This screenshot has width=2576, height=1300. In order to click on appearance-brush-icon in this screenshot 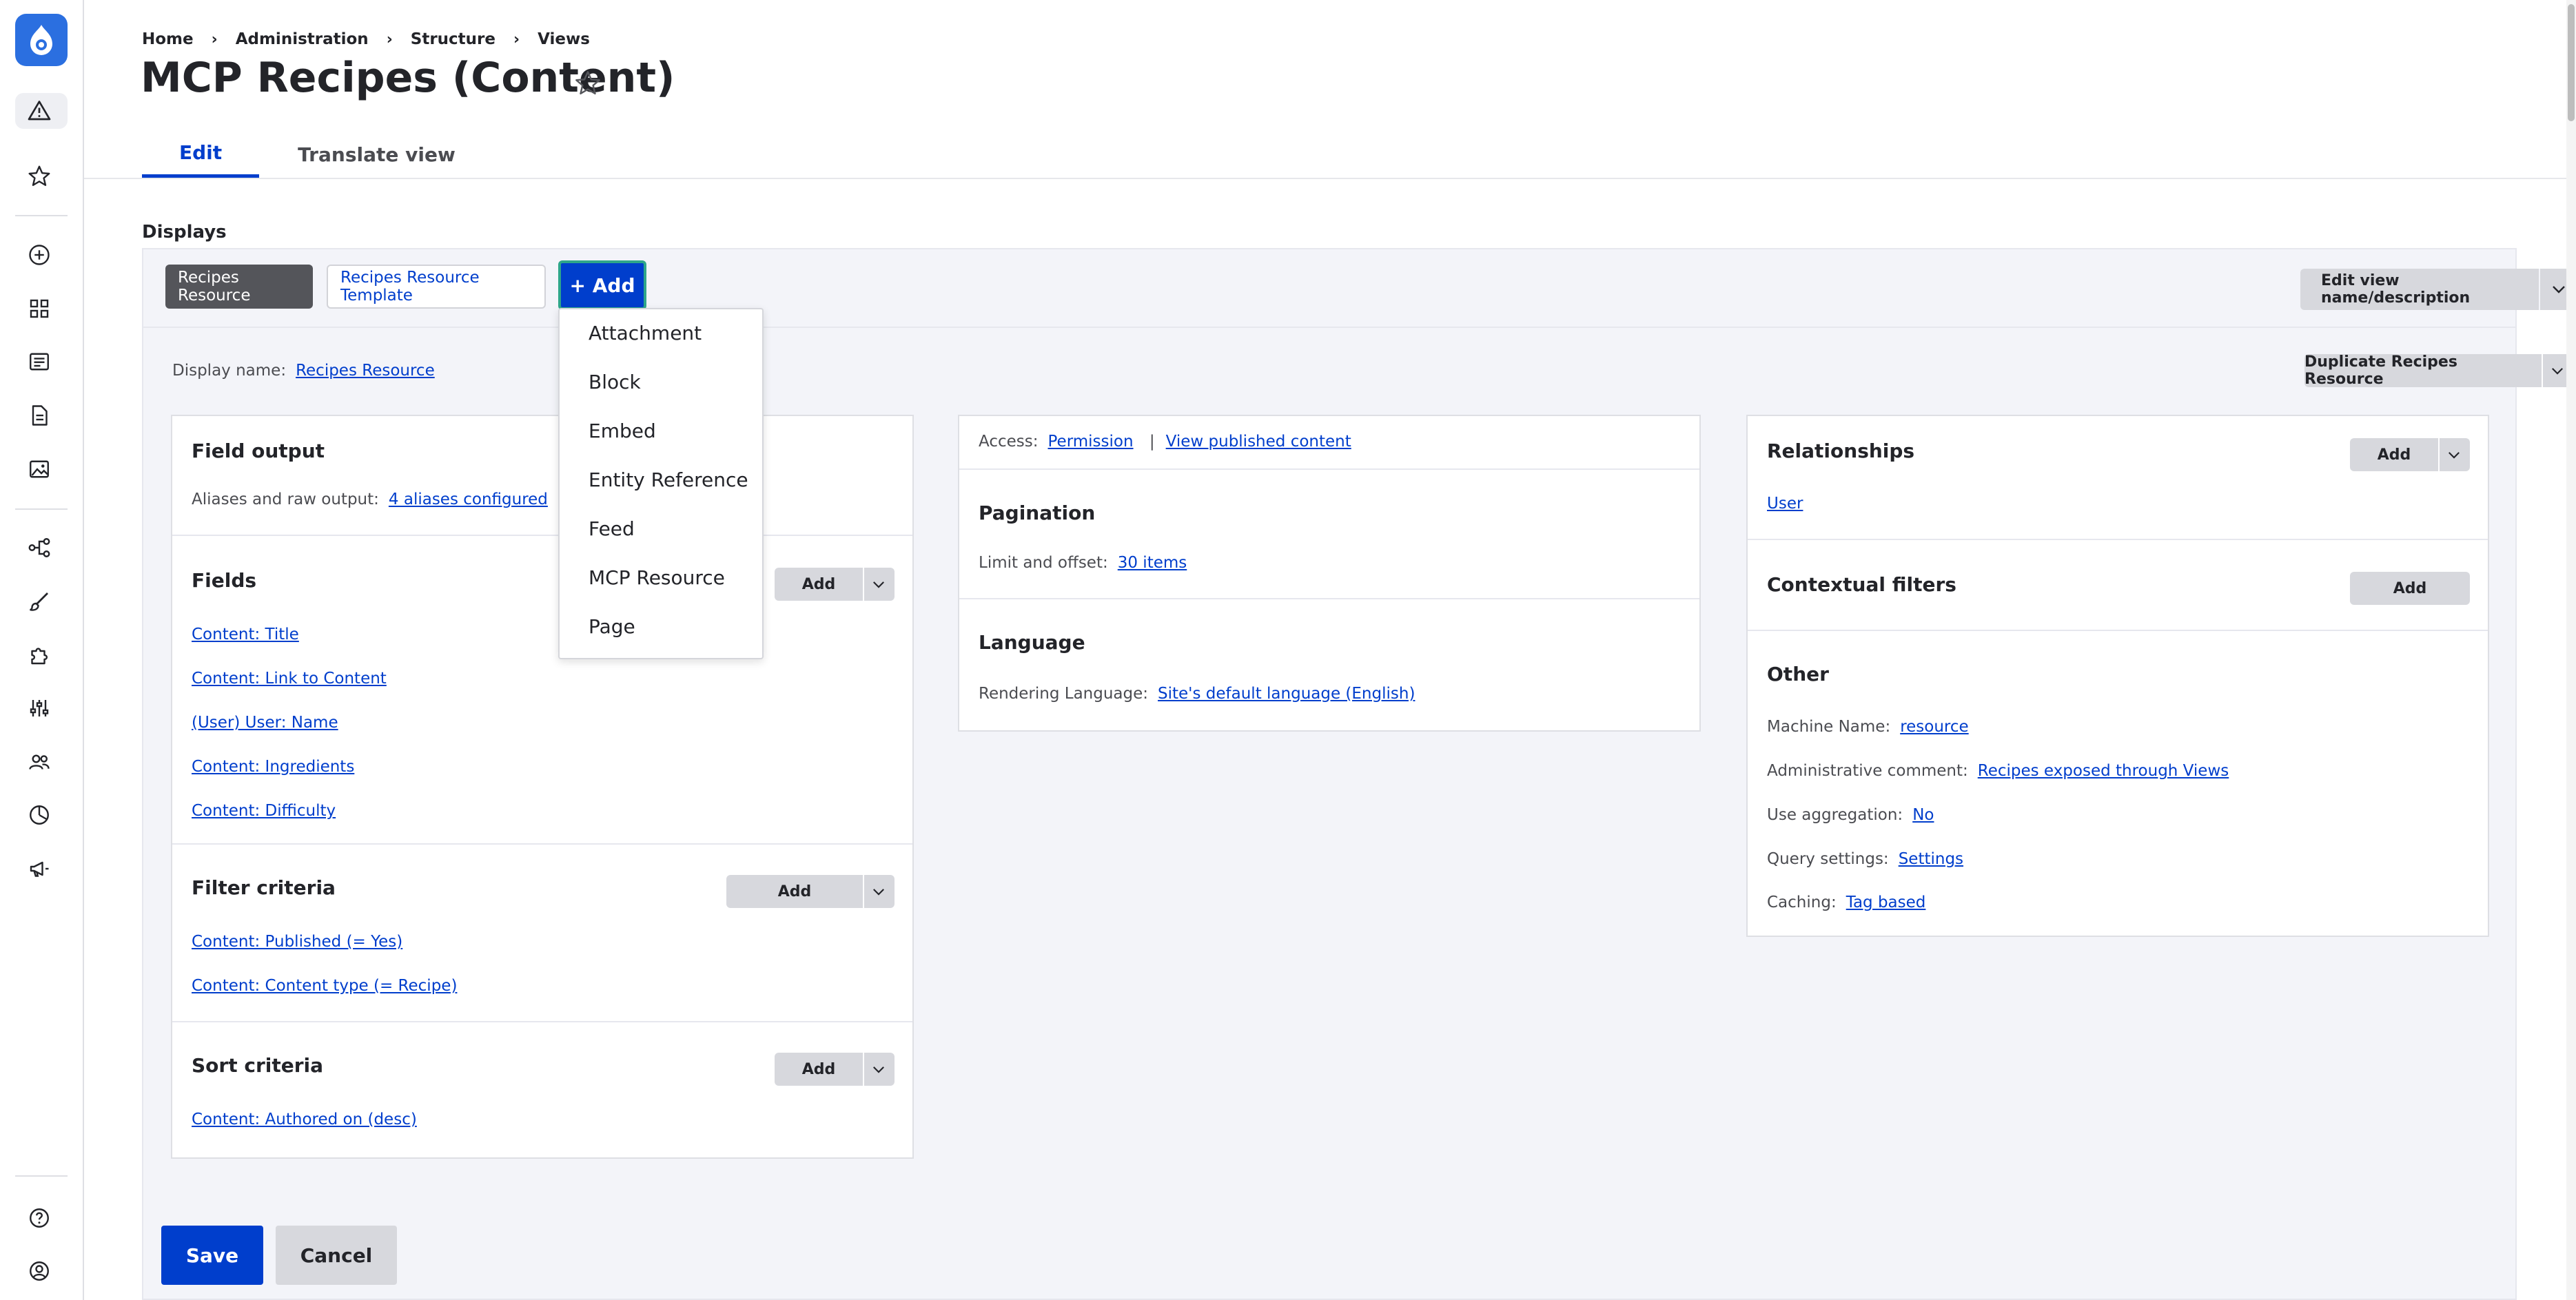, I will do `click(39, 601)`.